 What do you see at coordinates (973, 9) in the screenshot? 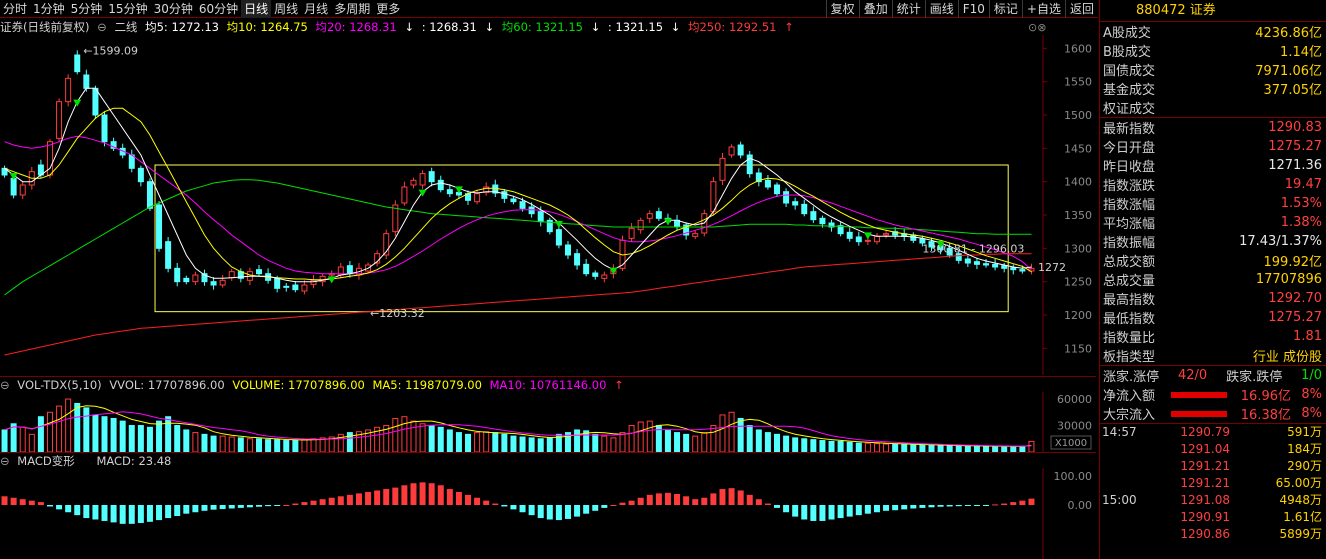
I see `toolbar-button-4: F10` at bounding box center [973, 9].